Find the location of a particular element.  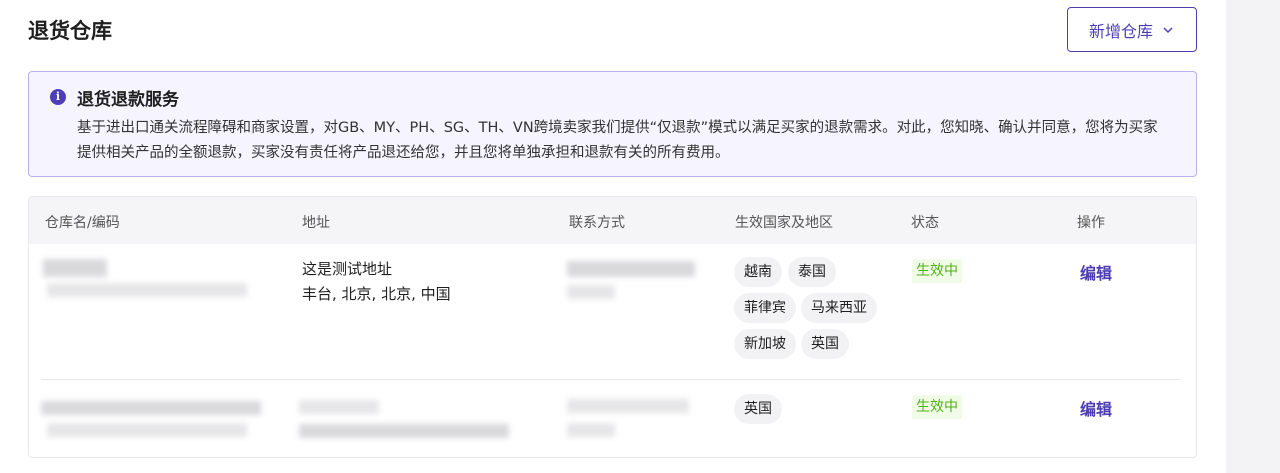

page-scroll-gutter is located at coordinates (1253, 236).